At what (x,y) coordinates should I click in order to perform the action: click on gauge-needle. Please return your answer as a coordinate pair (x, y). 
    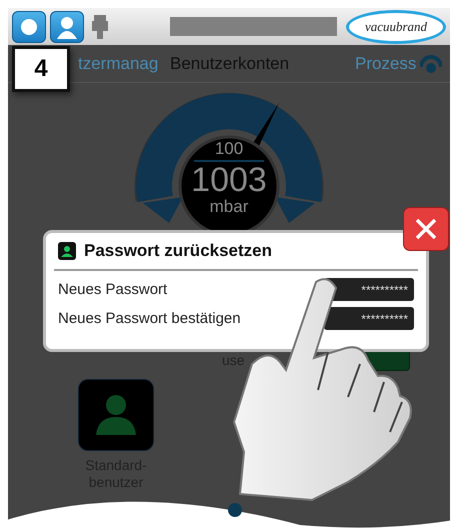
    Looking at the image, I should click on (266, 124).